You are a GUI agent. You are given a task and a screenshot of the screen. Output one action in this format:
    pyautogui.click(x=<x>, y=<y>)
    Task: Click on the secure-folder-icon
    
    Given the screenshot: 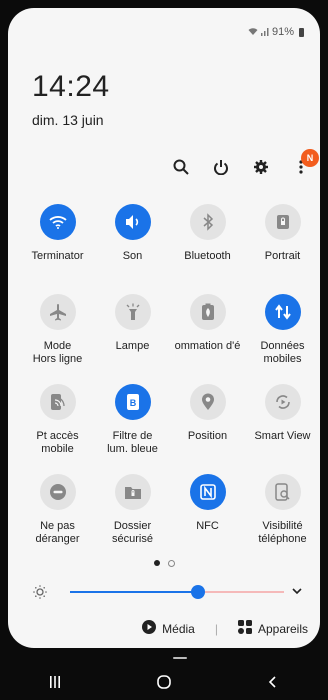 What is the action you would take?
    pyautogui.click(x=132, y=492)
    